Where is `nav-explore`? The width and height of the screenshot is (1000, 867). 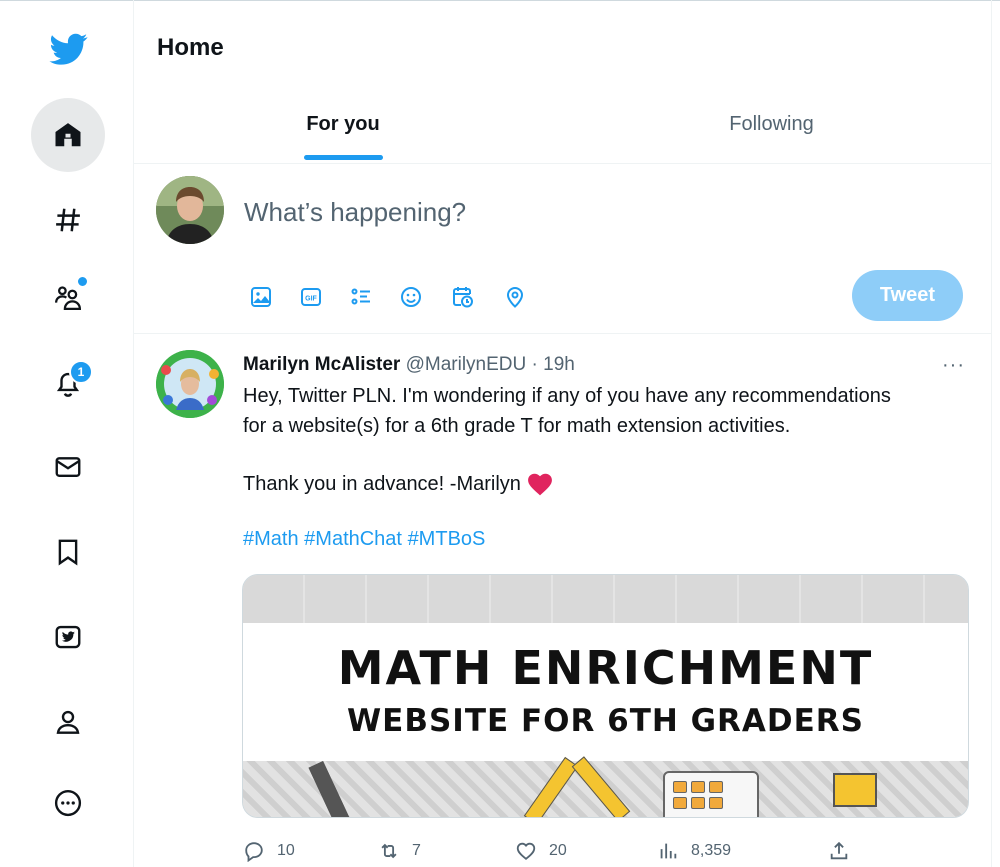
nav-explore is located at coordinates (68, 220).